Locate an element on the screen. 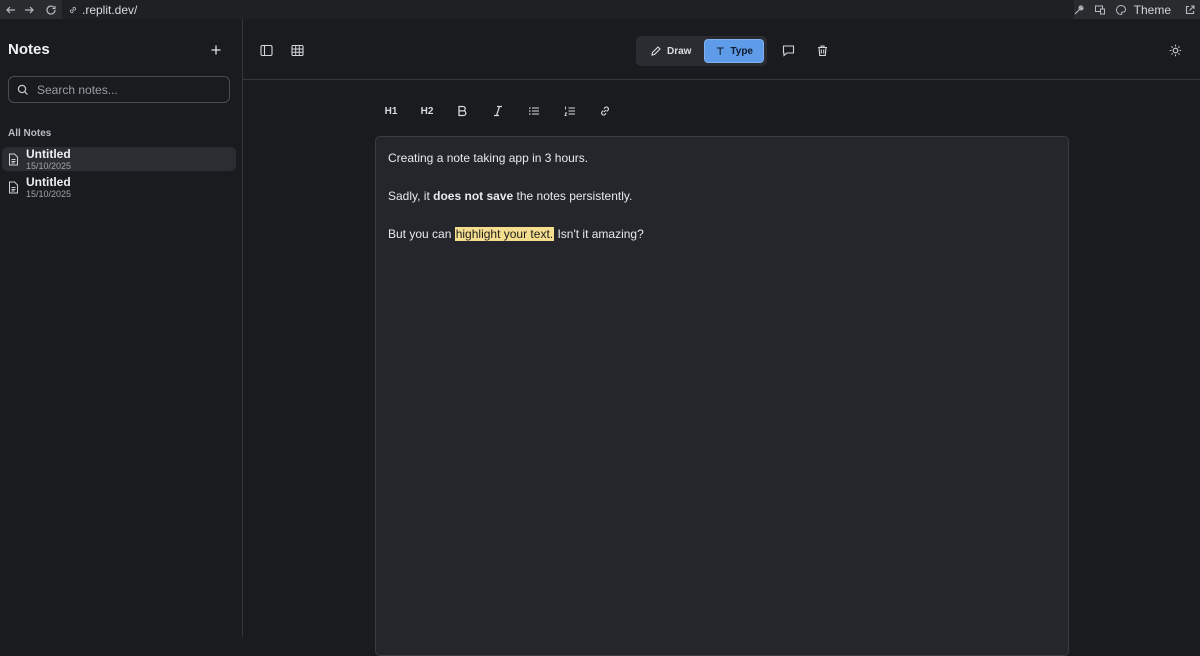  draw-label: Draw is located at coordinates (679, 51).